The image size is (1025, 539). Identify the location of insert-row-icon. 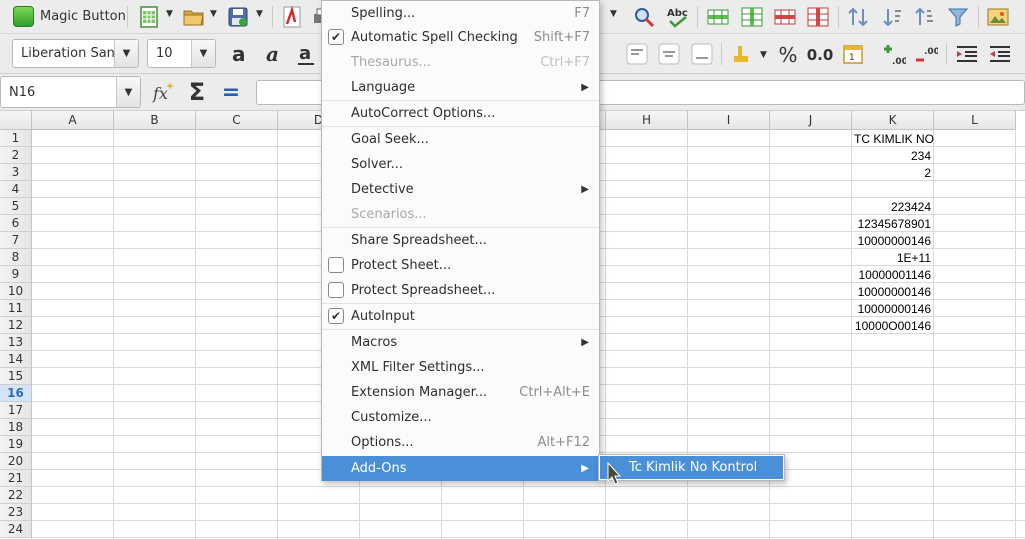
(718, 17).